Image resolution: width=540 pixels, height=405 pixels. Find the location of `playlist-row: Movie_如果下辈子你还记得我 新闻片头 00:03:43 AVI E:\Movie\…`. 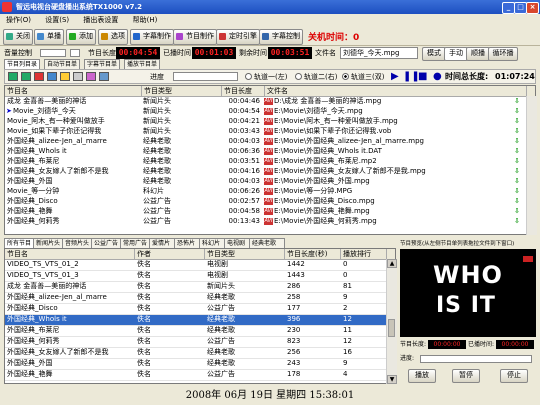

playlist-row: Movie_如果下辈子你还记得我 新闻片头 00:03:43 AVI E:\Movie\… is located at coordinates (270, 131).